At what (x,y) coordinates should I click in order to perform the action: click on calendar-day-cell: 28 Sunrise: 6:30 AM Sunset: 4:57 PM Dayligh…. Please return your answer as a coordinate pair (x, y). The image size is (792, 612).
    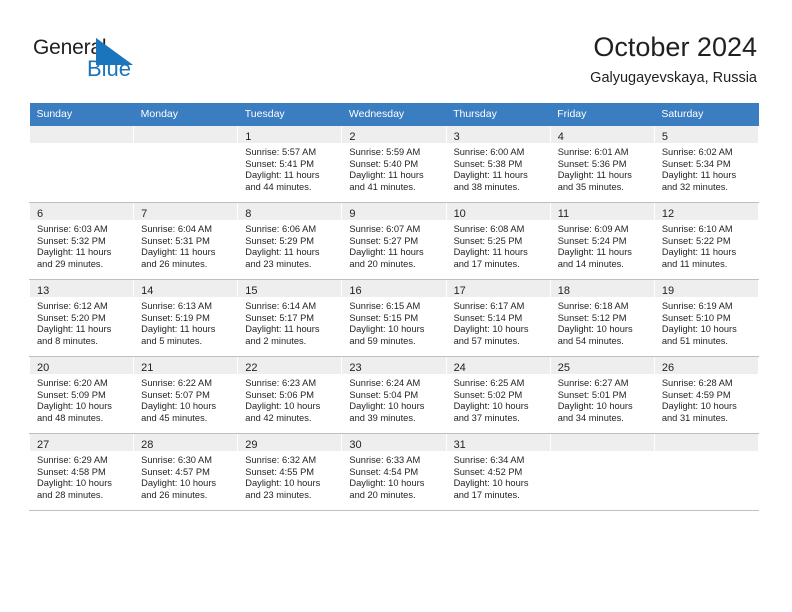
    Looking at the image, I should click on (186, 472).